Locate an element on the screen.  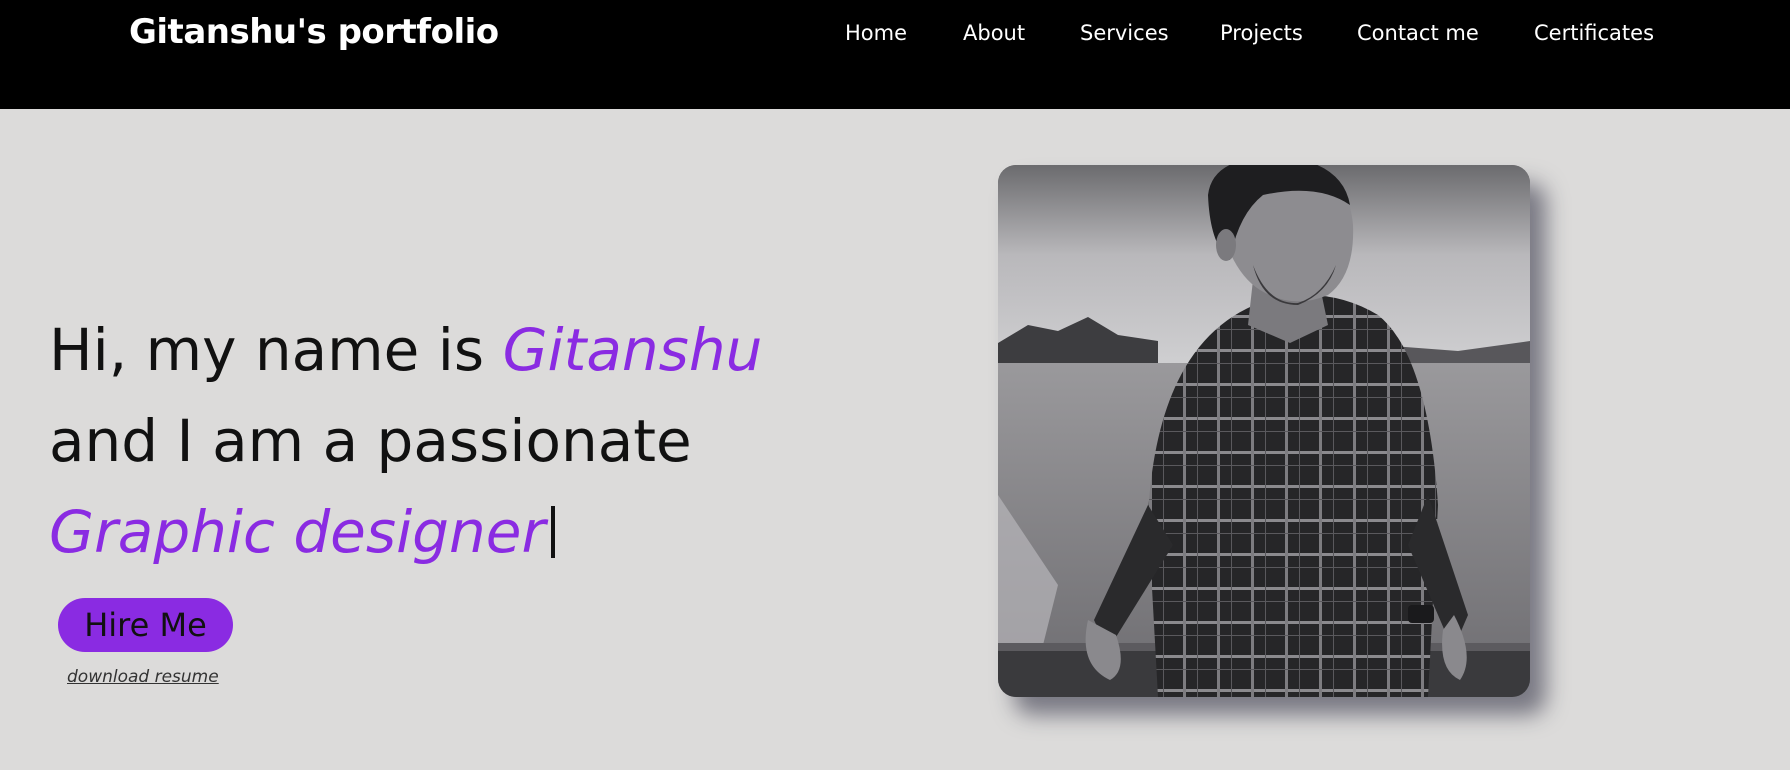
hero-role: Graphic designer is located at coordinates (297, 532).